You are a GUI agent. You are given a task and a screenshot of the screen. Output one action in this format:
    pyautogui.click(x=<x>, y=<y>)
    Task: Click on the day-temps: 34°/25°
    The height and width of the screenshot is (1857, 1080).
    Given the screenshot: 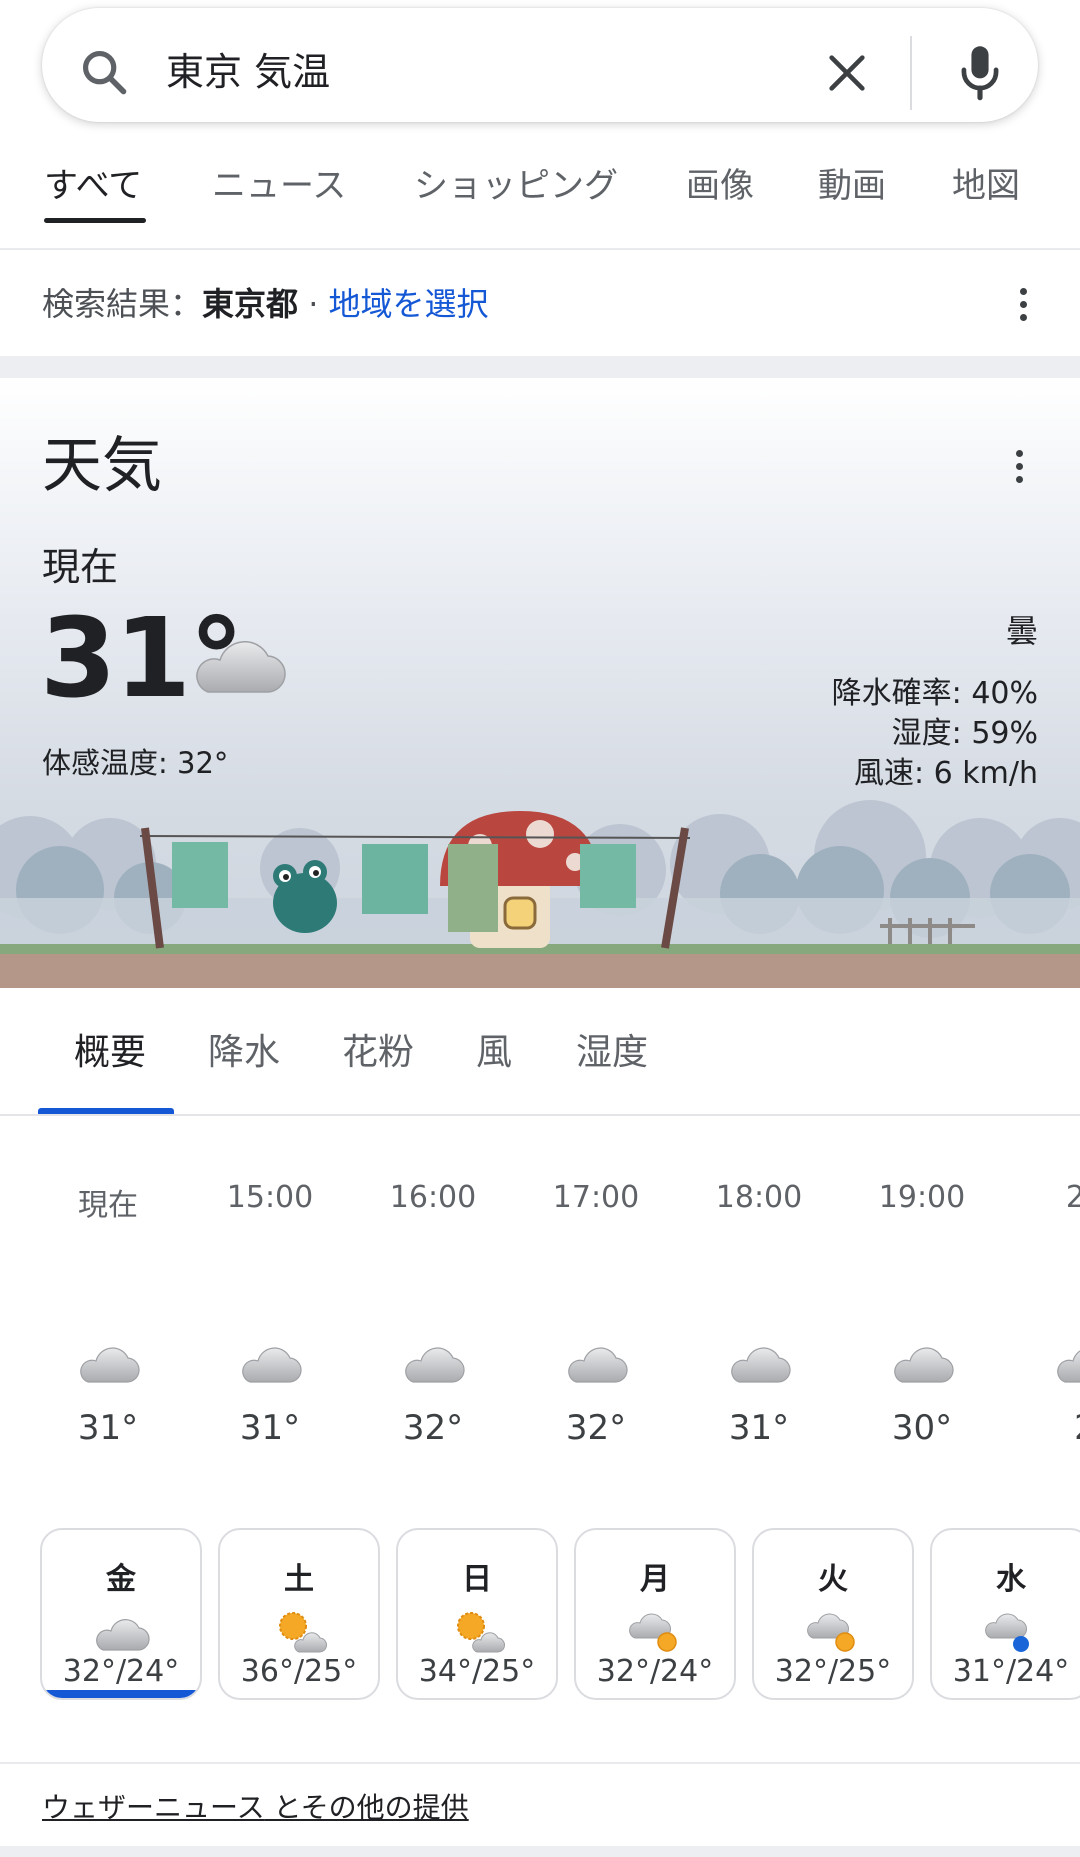 What is the action you would take?
    pyautogui.click(x=477, y=1671)
    